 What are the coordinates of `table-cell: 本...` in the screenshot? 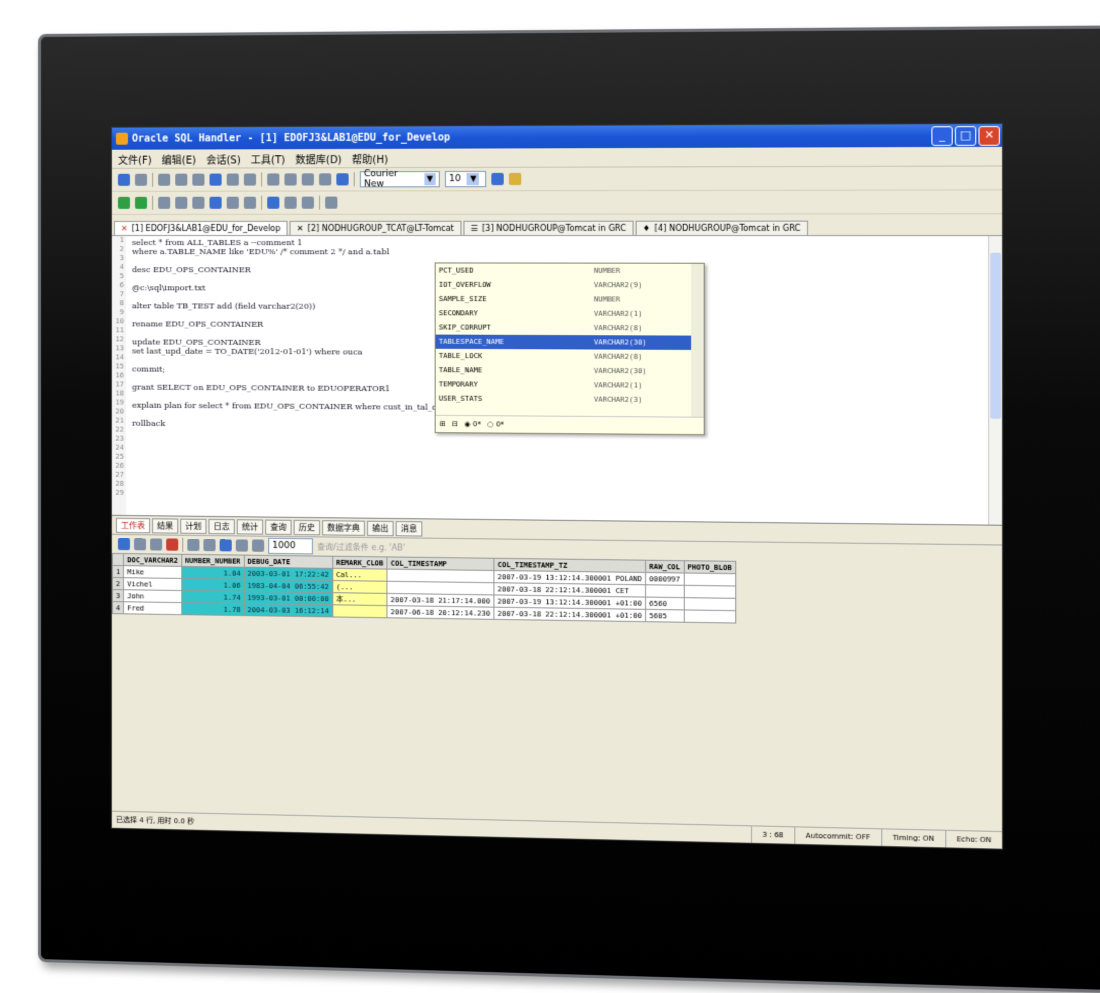 It's located at (359, 599).